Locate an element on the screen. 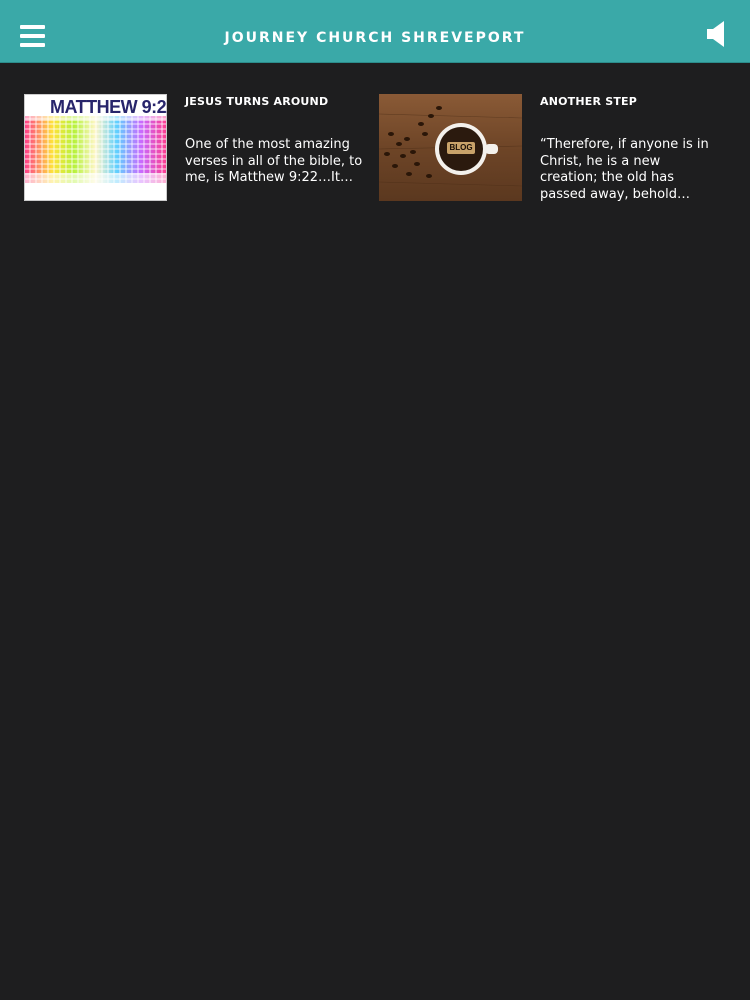 This screenshot has width=750, height=1000. app-header: JOURNEY CHURCH SHREVEPORT is located at coordinates (375, 31).